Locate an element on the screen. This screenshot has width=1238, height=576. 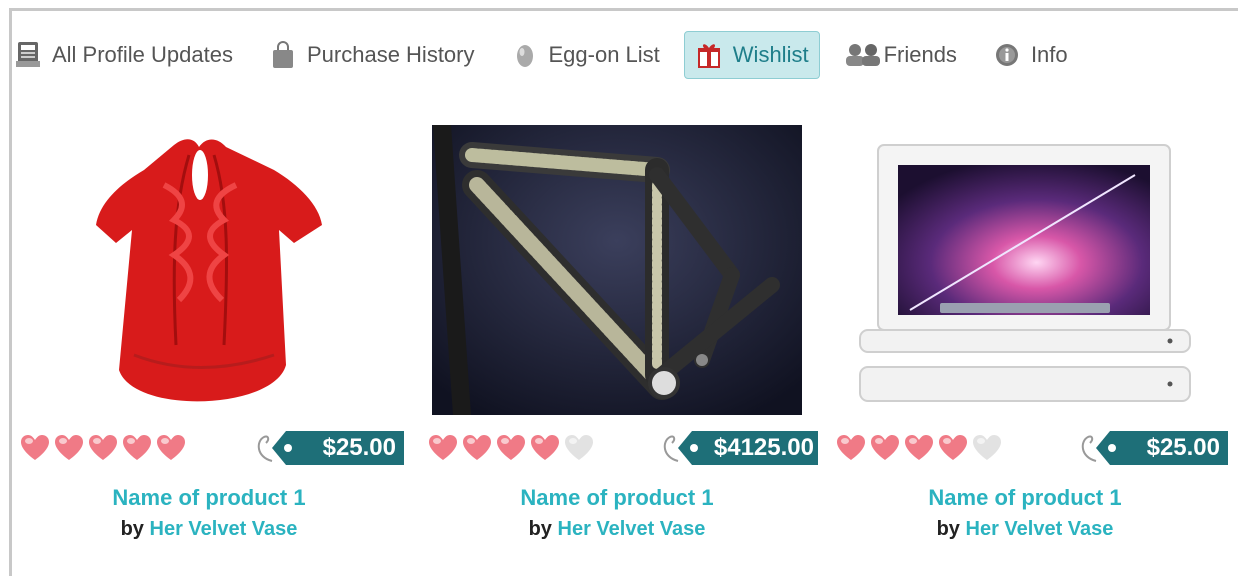
newspaper-icon is located at coordinates (28, 55).